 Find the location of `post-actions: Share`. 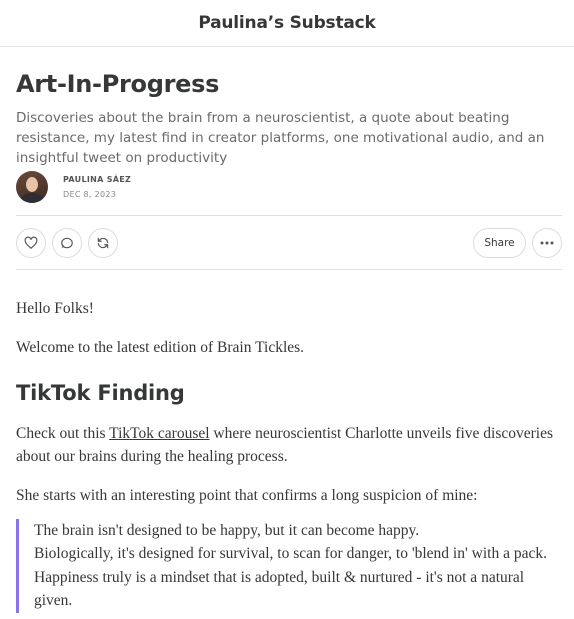

post-actions: Share is located at coordinates (289, 242).